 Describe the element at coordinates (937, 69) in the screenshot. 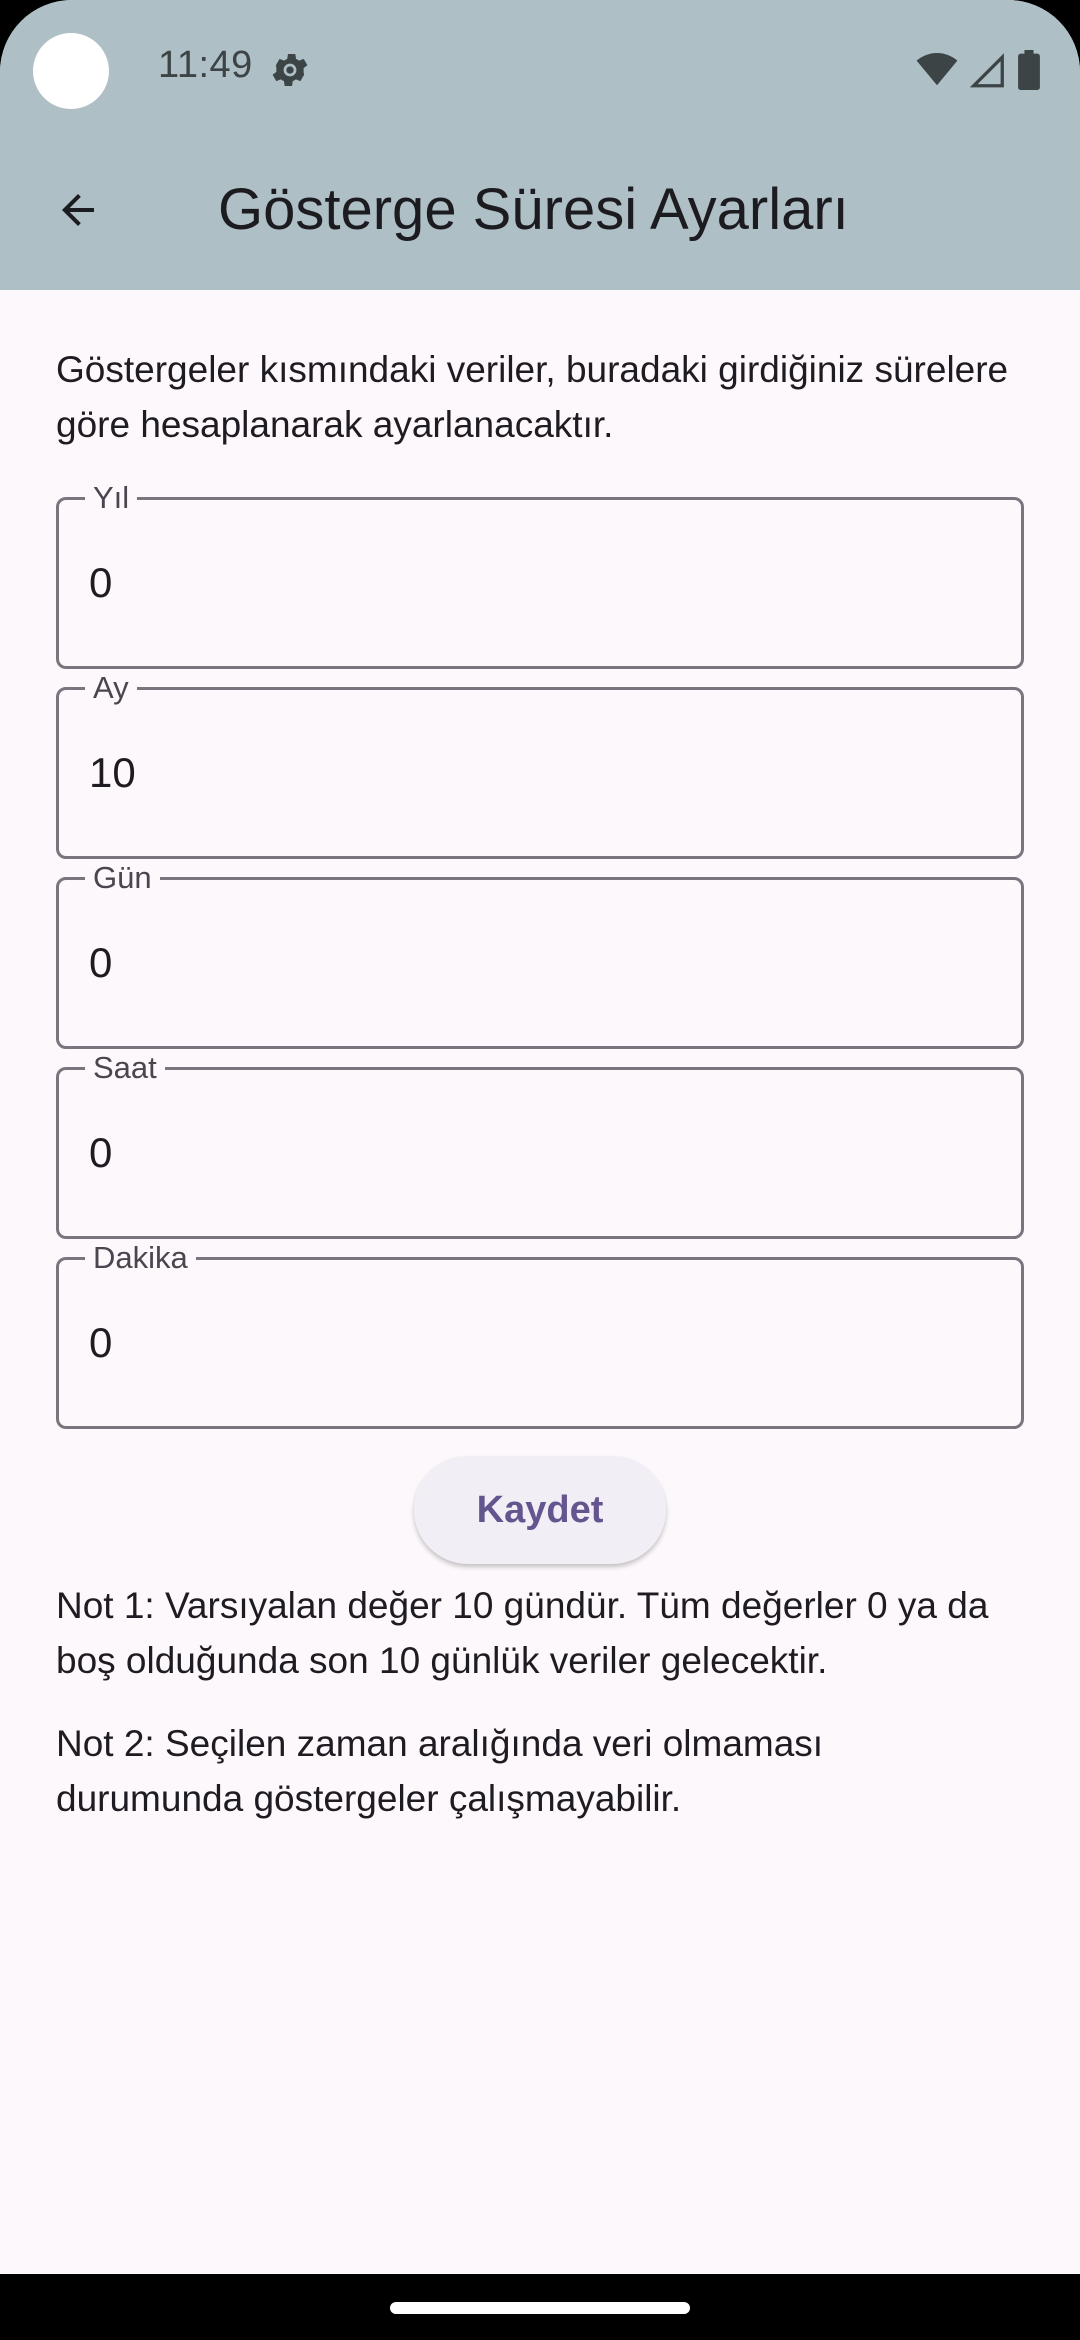

I see `wifi-icon` at that location.